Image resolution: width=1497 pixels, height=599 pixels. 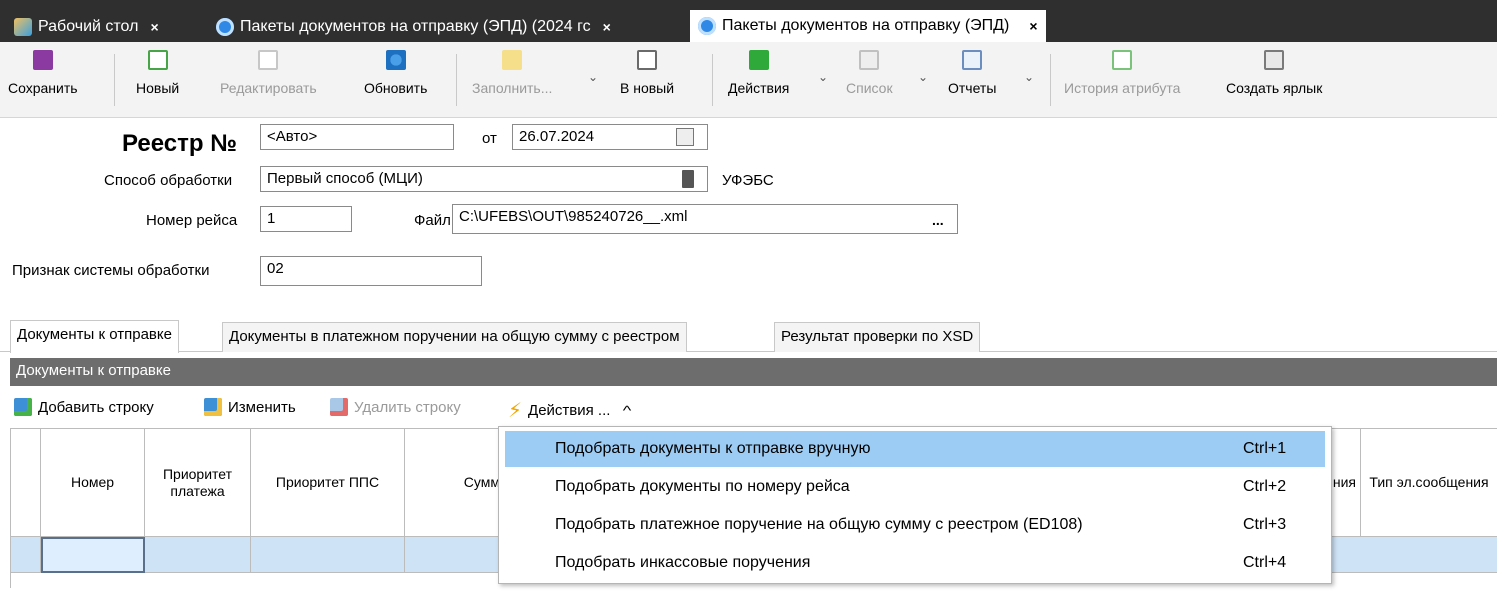 What do you see at coordinates (972, 88) in the screenshot?
I see `reports-button-label: Отчеты` at bounding box center [972, 88].